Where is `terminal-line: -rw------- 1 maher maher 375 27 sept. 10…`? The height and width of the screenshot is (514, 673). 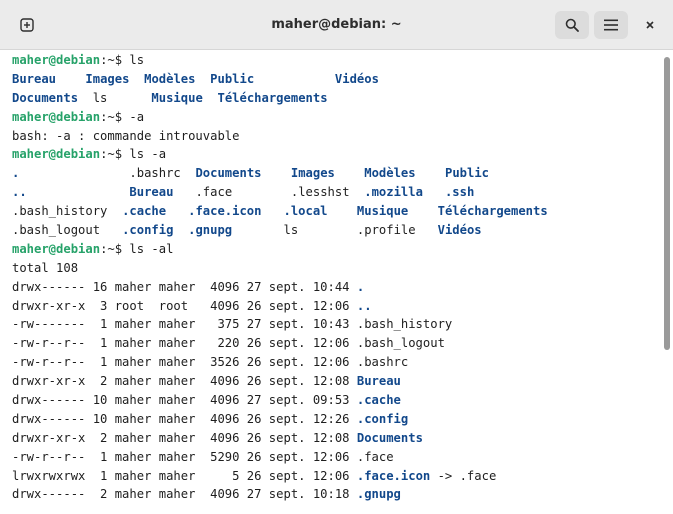 terminal-line: -rw------- 1 maher maher 375 27 sept. 10… is located at coordinates (330, 324).